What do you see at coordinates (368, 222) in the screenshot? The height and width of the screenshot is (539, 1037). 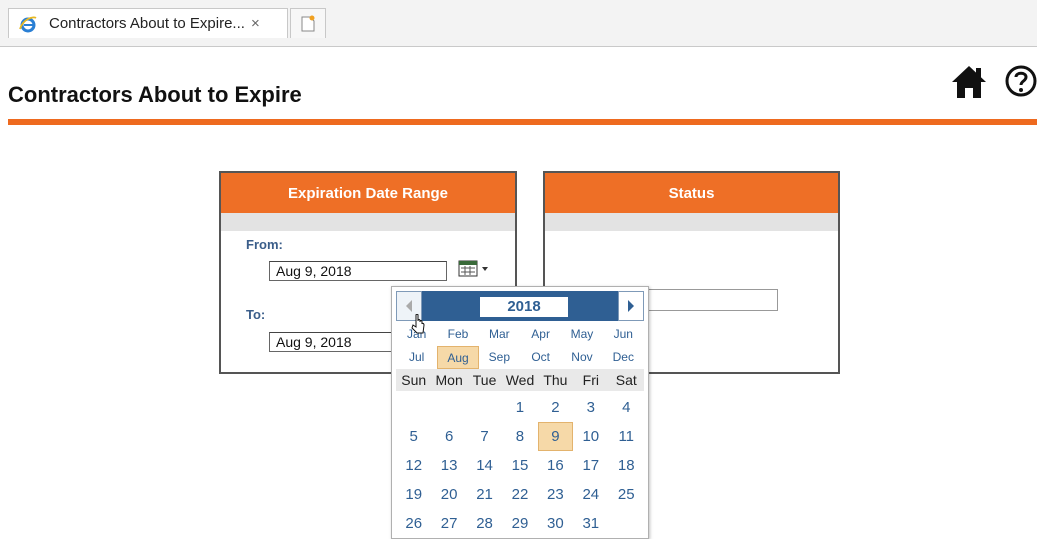 I see `expiration-panel-subheader` at bounding box center [368, 222].